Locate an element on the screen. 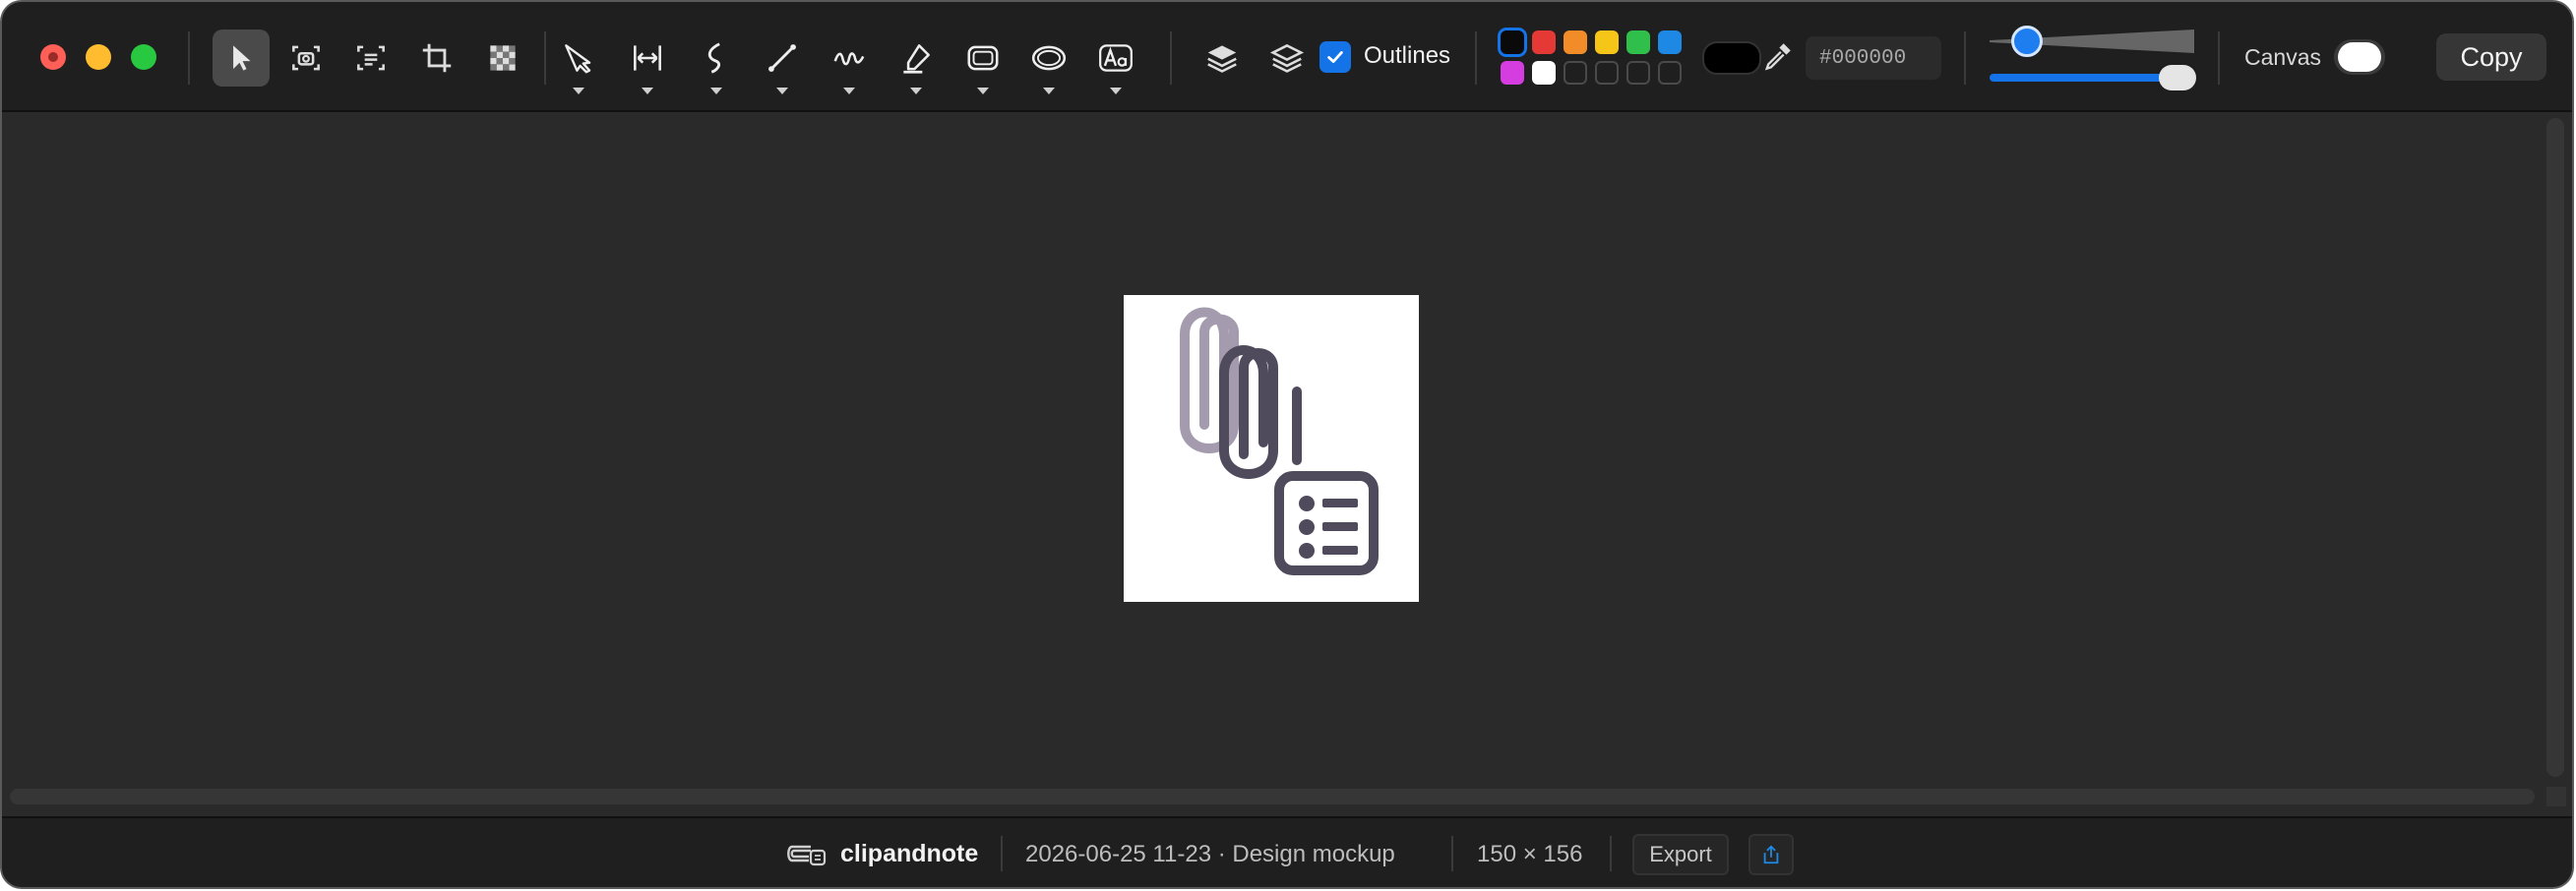 Image resolution: width=2576 pixels, height=891 pixels. app-name: clipandnote is located at coordinates (909, 854).